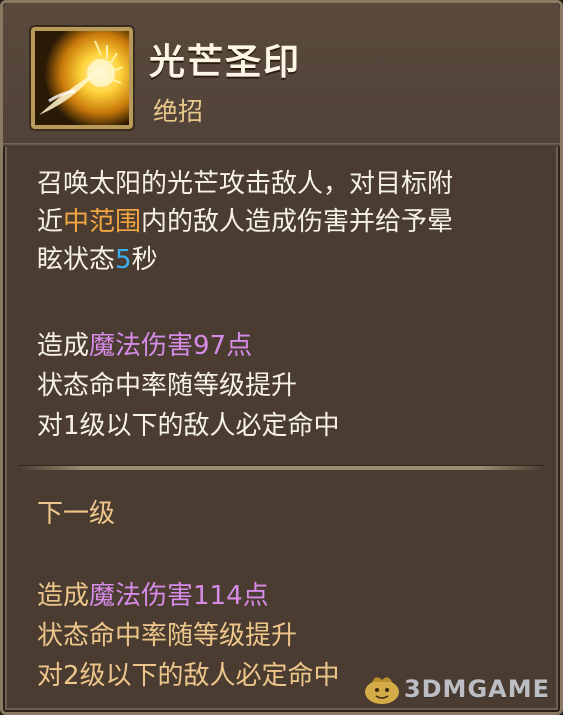 Image resolution: width=563 pixels, height=715 pixels. I want to click on range-highlight: 中范围, so click(102, 222).